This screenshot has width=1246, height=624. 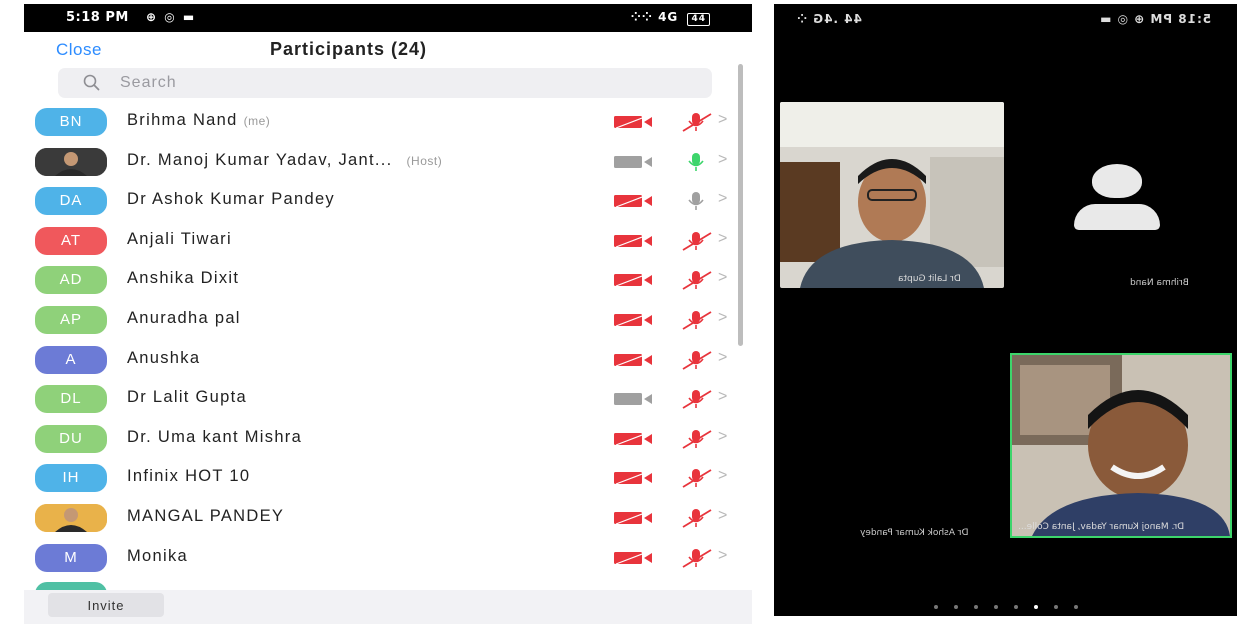 What do you see at coordinates (97, 17) in the screenshot?
I see `status-time: 5:18 PM` at bounding box center [97, 17].